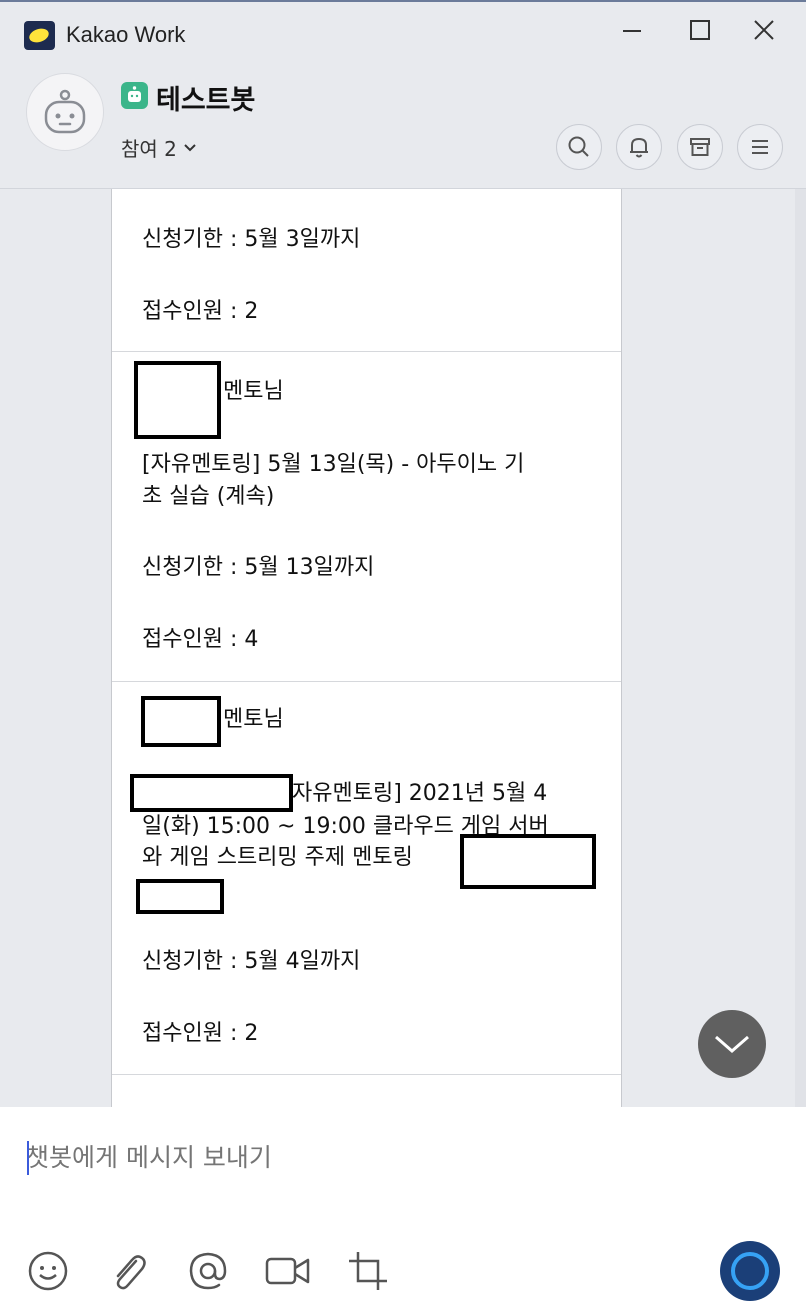  I want to click on capture-button, so click(368, 1271).